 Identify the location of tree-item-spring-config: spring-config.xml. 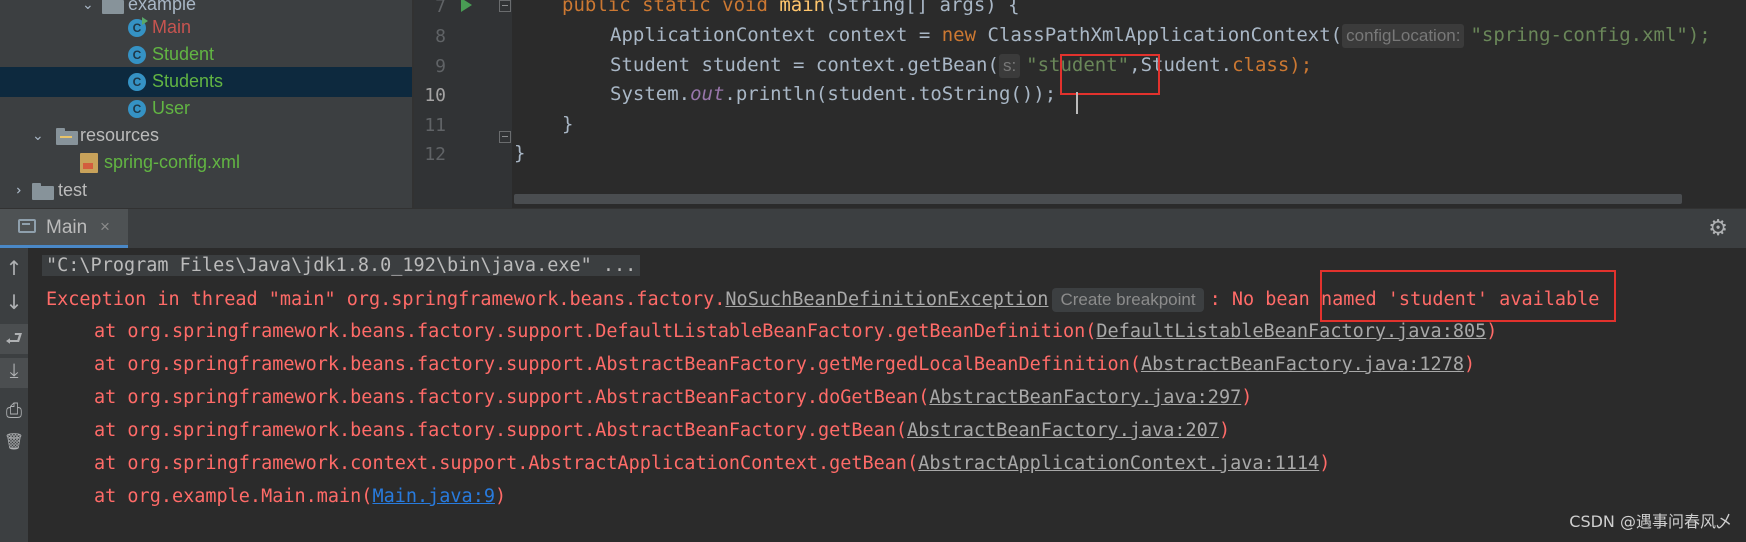
(206, 163).